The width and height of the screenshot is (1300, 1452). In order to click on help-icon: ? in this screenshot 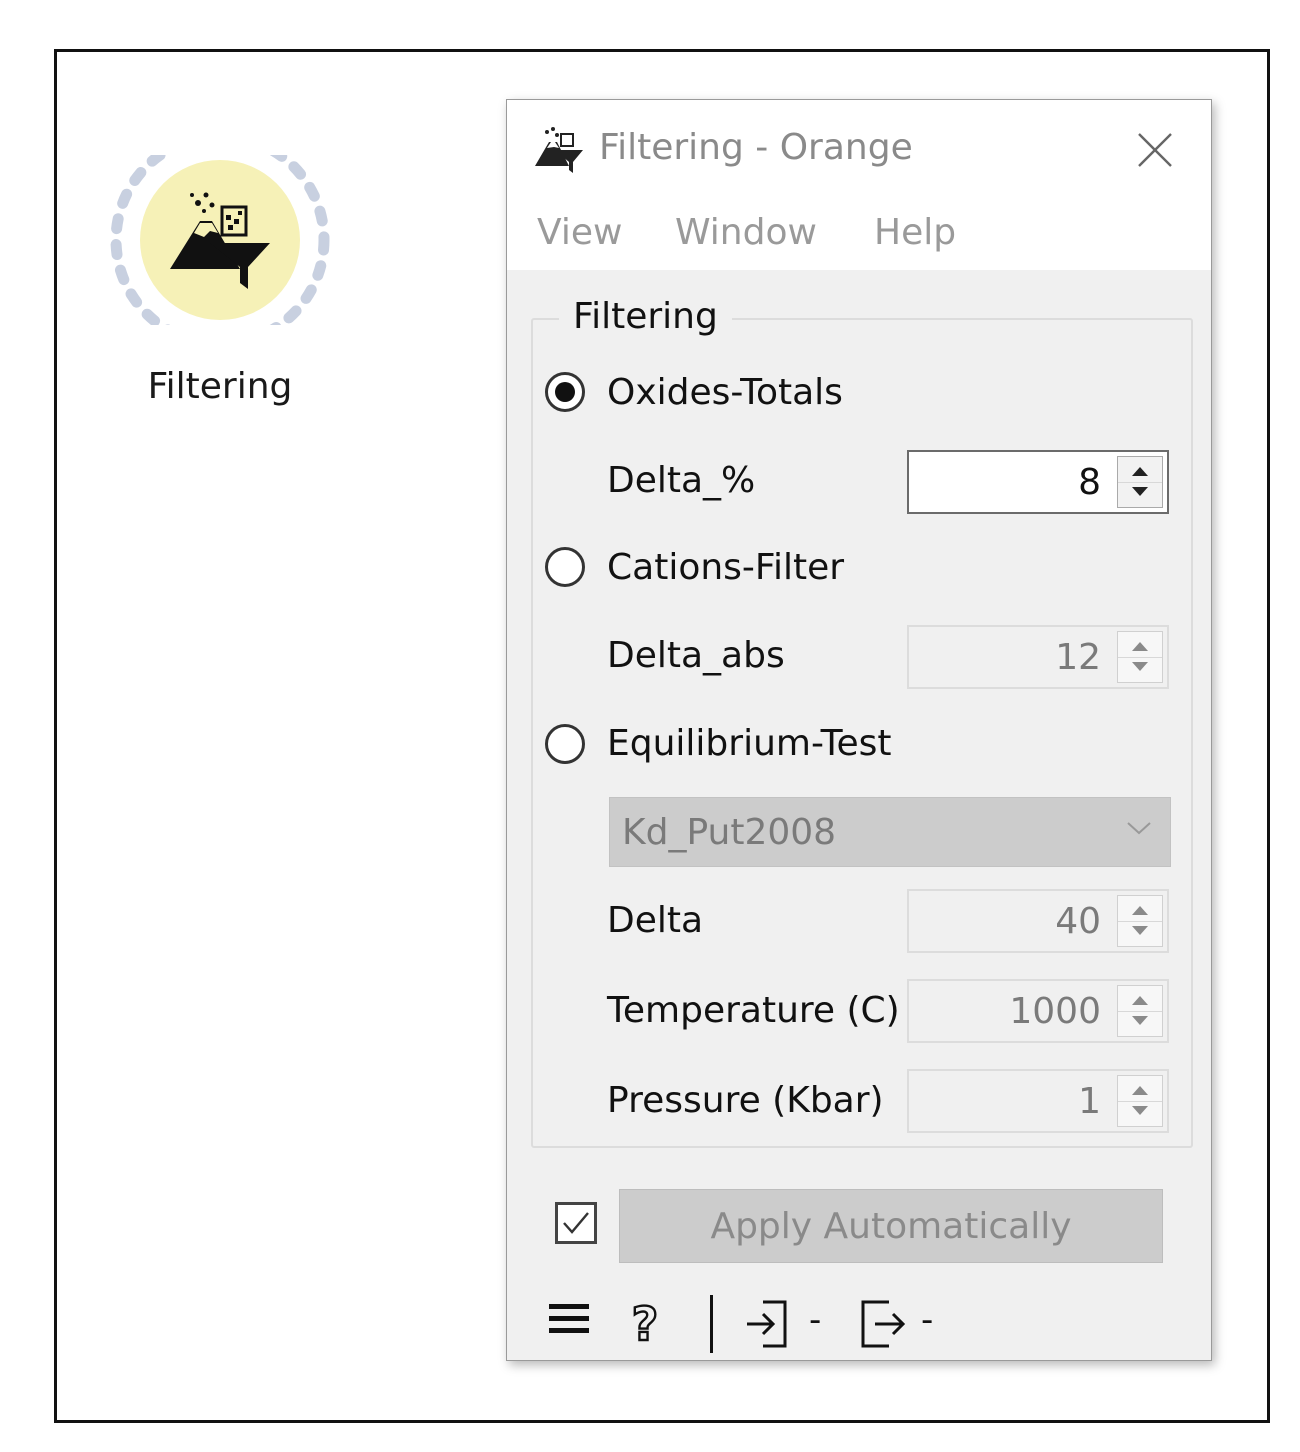, I will do `click(645, 1324)`.